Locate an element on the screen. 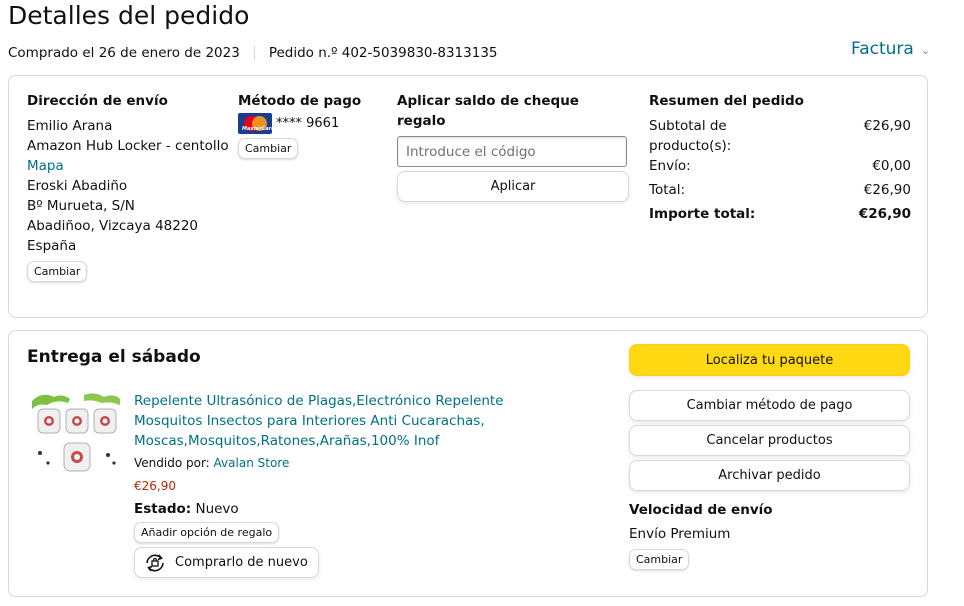 The height and width of the screenshot is (606, 964). state-label: Estado: is located at coordinates (163, 509).